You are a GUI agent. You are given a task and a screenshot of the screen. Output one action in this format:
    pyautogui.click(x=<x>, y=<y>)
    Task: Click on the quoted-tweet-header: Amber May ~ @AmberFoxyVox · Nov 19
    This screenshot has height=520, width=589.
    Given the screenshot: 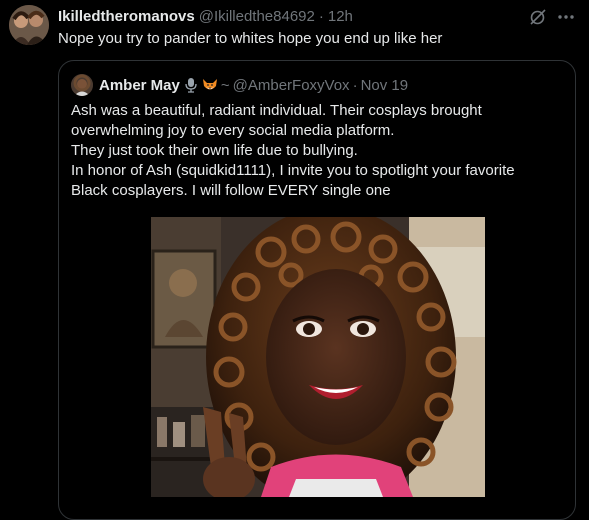 What is the action you would take?
    pyautogui.click(x=253, y=85)
    